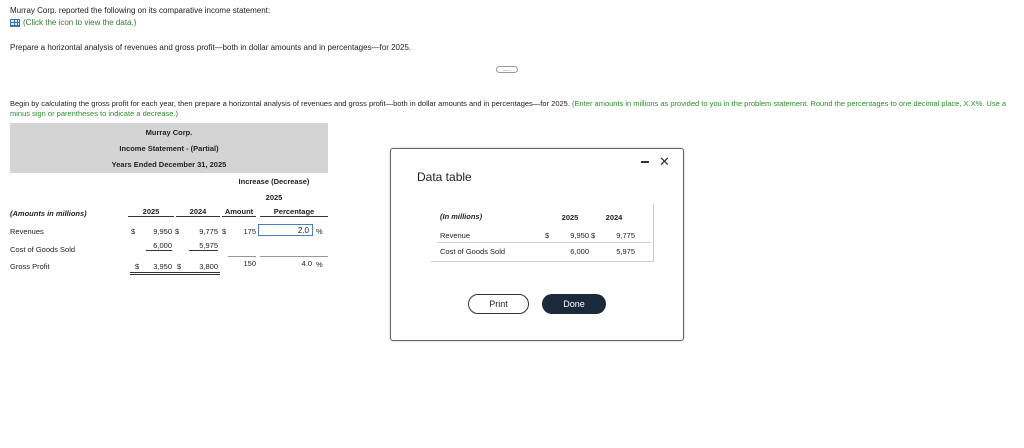 The width and height of the screenshot is (1024, 448). I want to click on dt-revenue-currency: $, so click(547, 235).